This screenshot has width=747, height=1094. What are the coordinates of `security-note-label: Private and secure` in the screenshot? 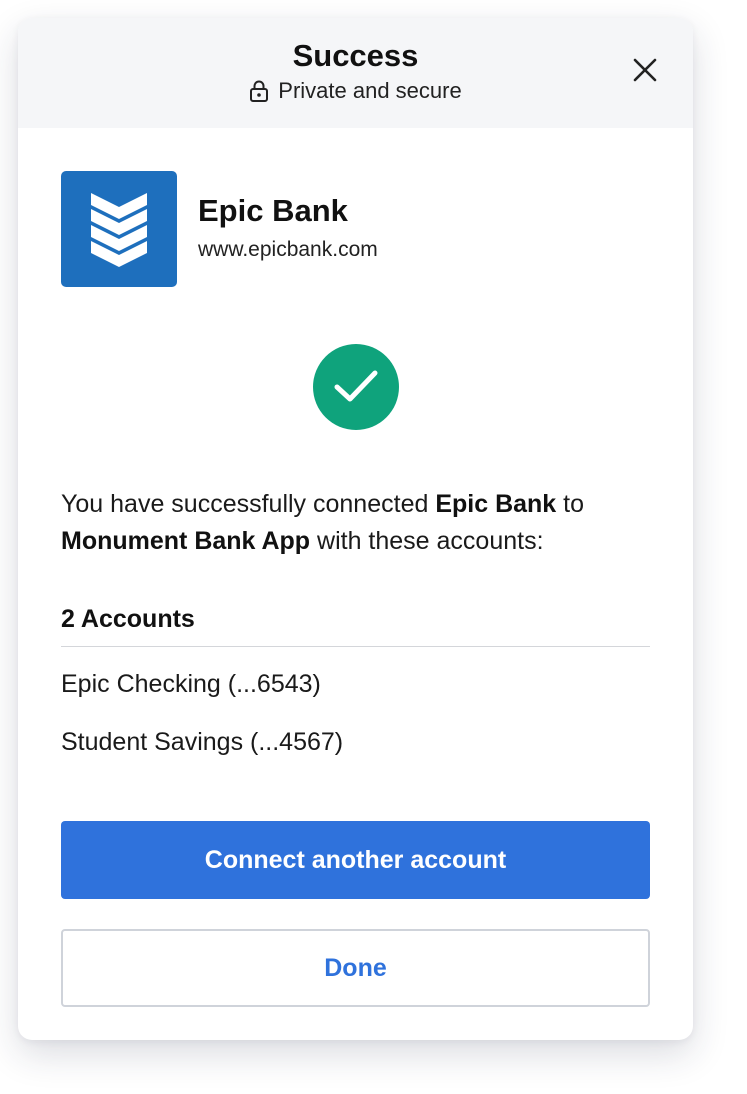 It's located at (370, 90).